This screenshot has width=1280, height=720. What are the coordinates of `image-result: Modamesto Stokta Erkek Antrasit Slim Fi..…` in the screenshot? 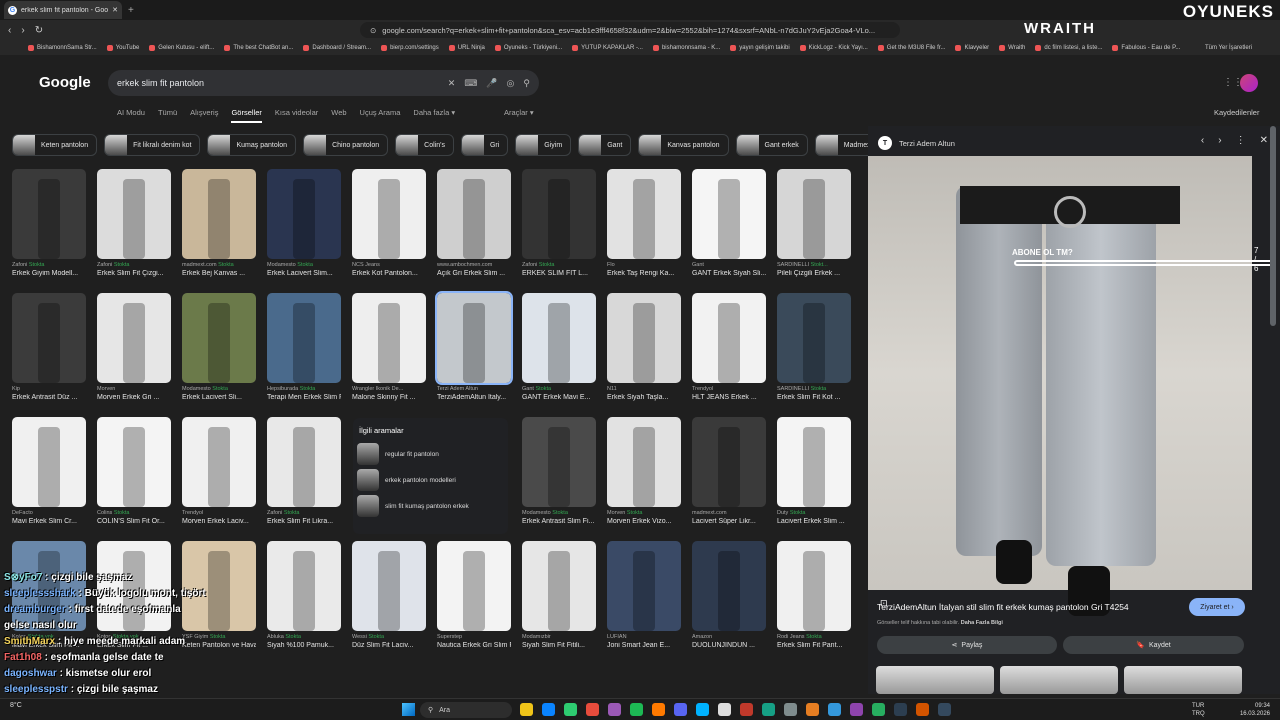 It's located at (559, 471).